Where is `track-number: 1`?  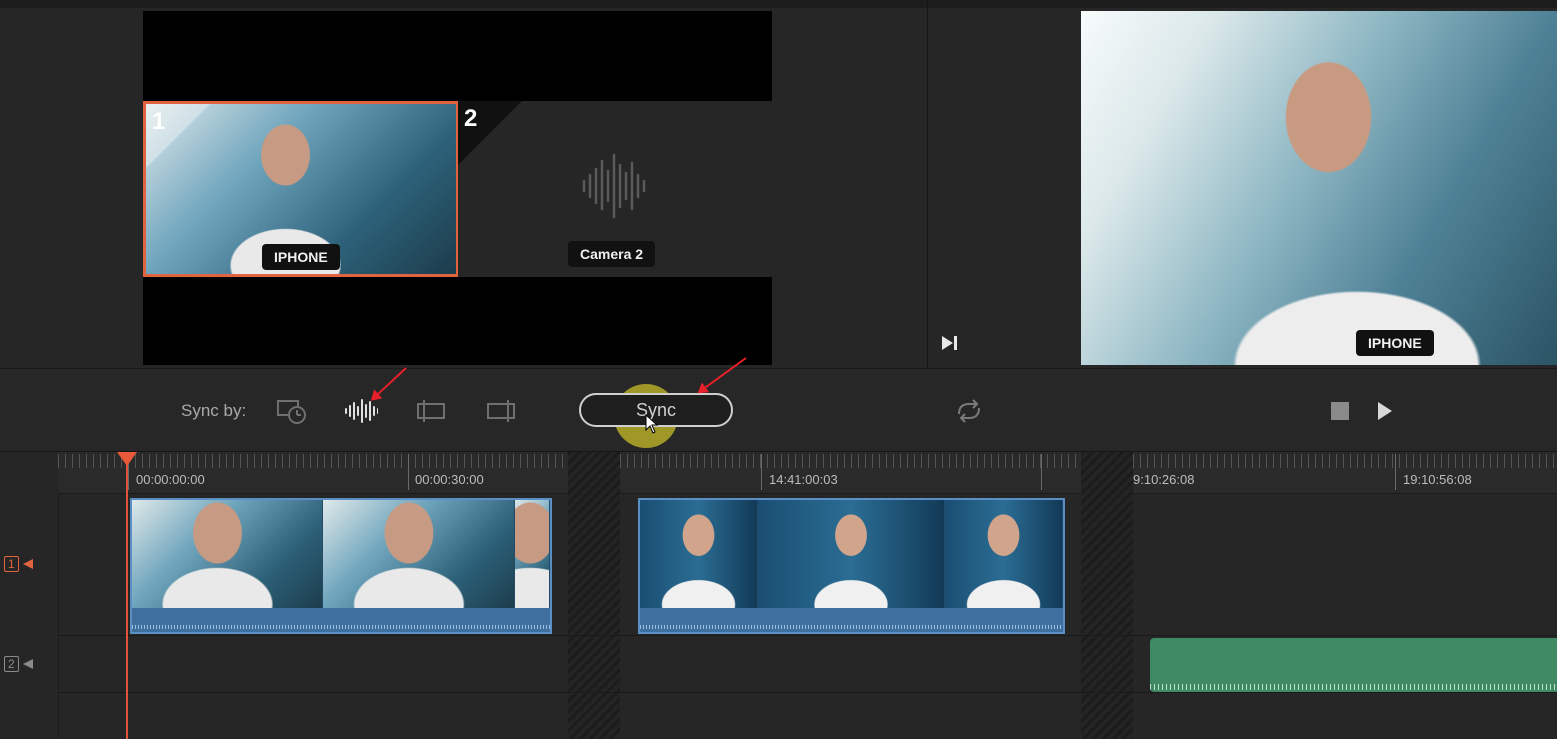
track-number: 1 is located at coordinates (11, 564).